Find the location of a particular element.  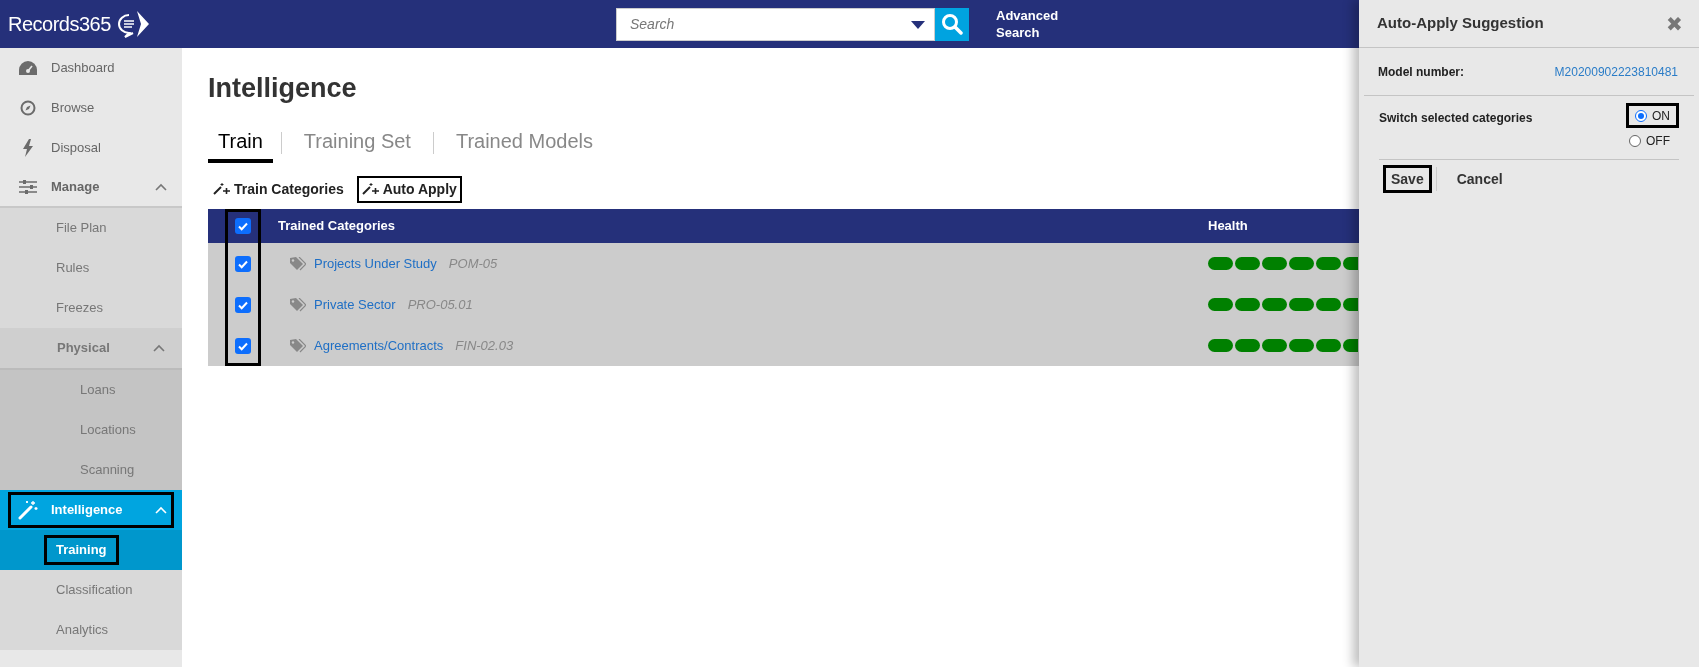

column-header: Health is located at coordinates (1228, 226).